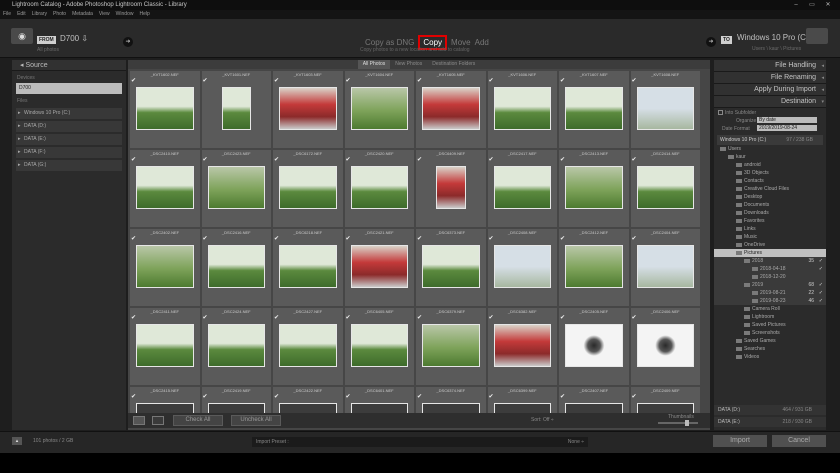 Image resolution: width=840 pixels, height=473 pixels. Describe the element at coordinates (482, 42) in the screenshot. I see `mode-add: Add` at that location.